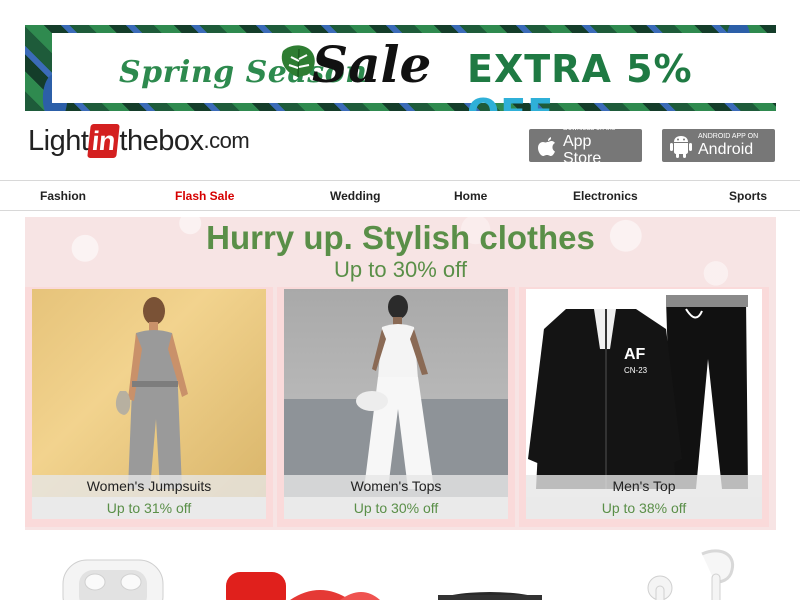  What do you see at coordinates (644, 486) in the screenshot?
I see `product-card-label: Men's Top` at bounding box center [644, 486].